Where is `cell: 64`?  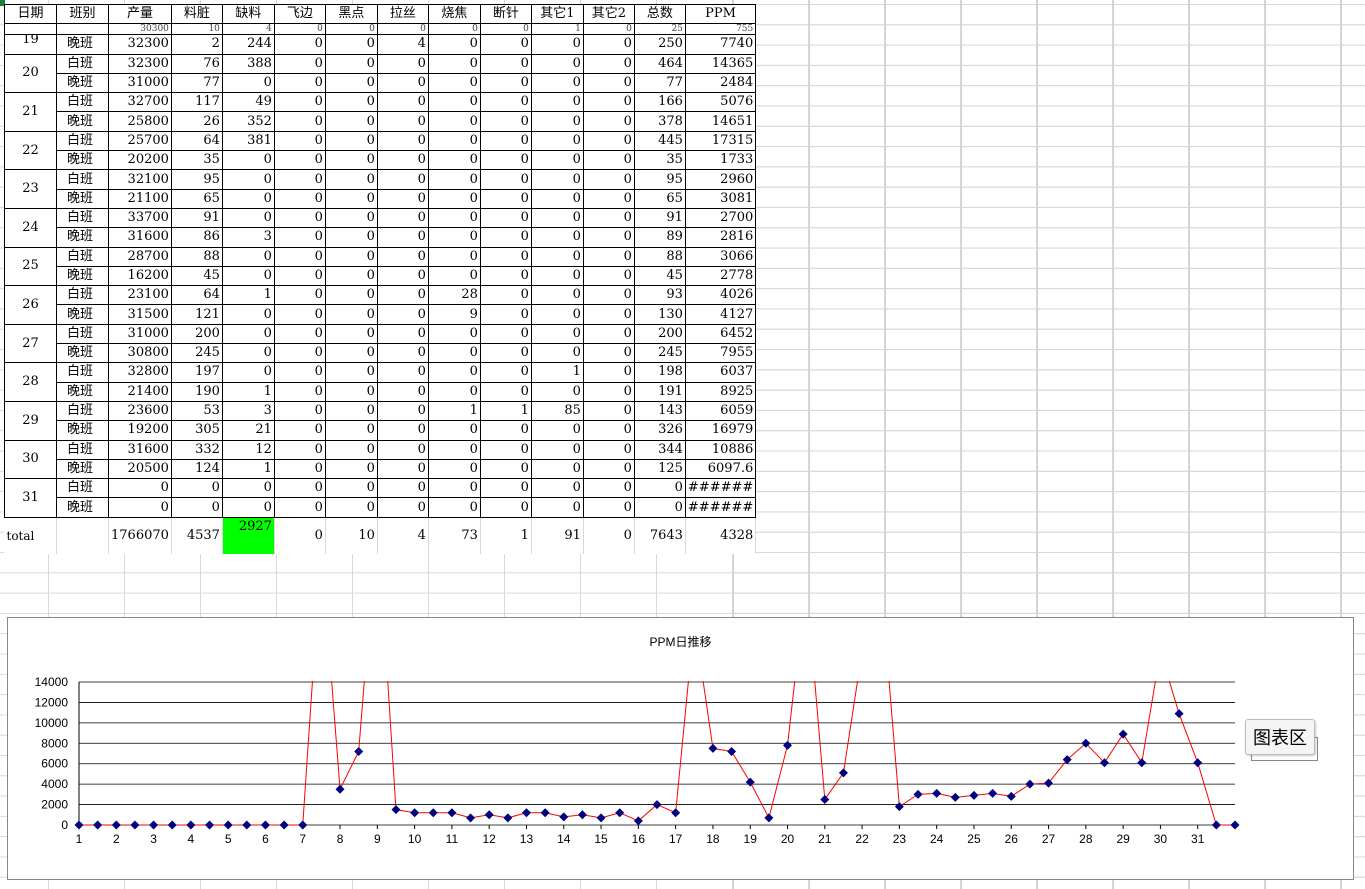
cell: 64 is located at coordinates (196, 295).